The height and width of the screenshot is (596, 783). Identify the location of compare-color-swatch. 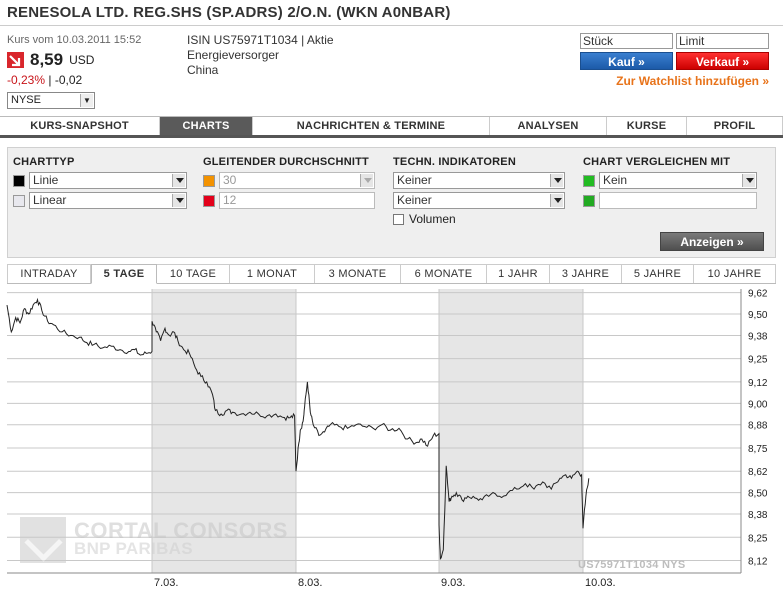
(589, 180).